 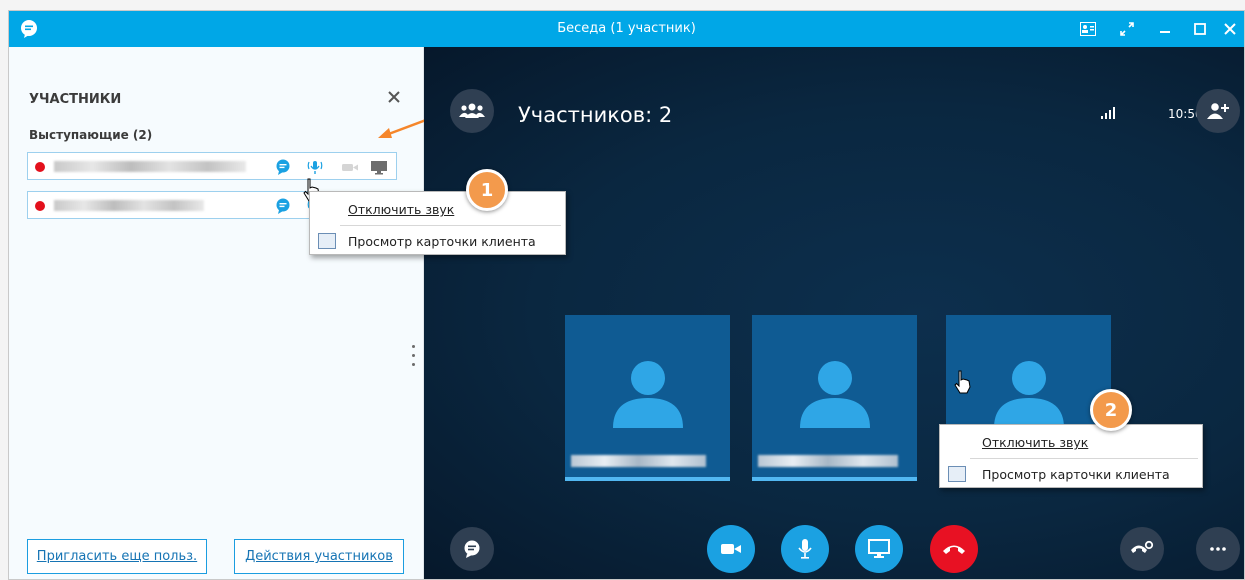 I want to click on monitor-icon, so click(x=879, y=548).